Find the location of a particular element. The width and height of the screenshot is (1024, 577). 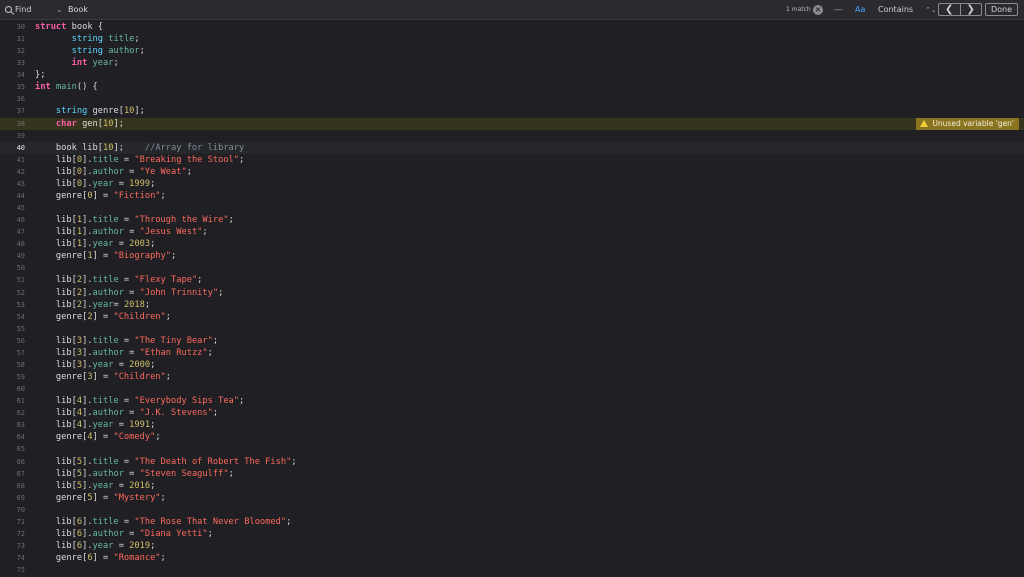

clear-search-button: × is located at coordinates (818, 9).